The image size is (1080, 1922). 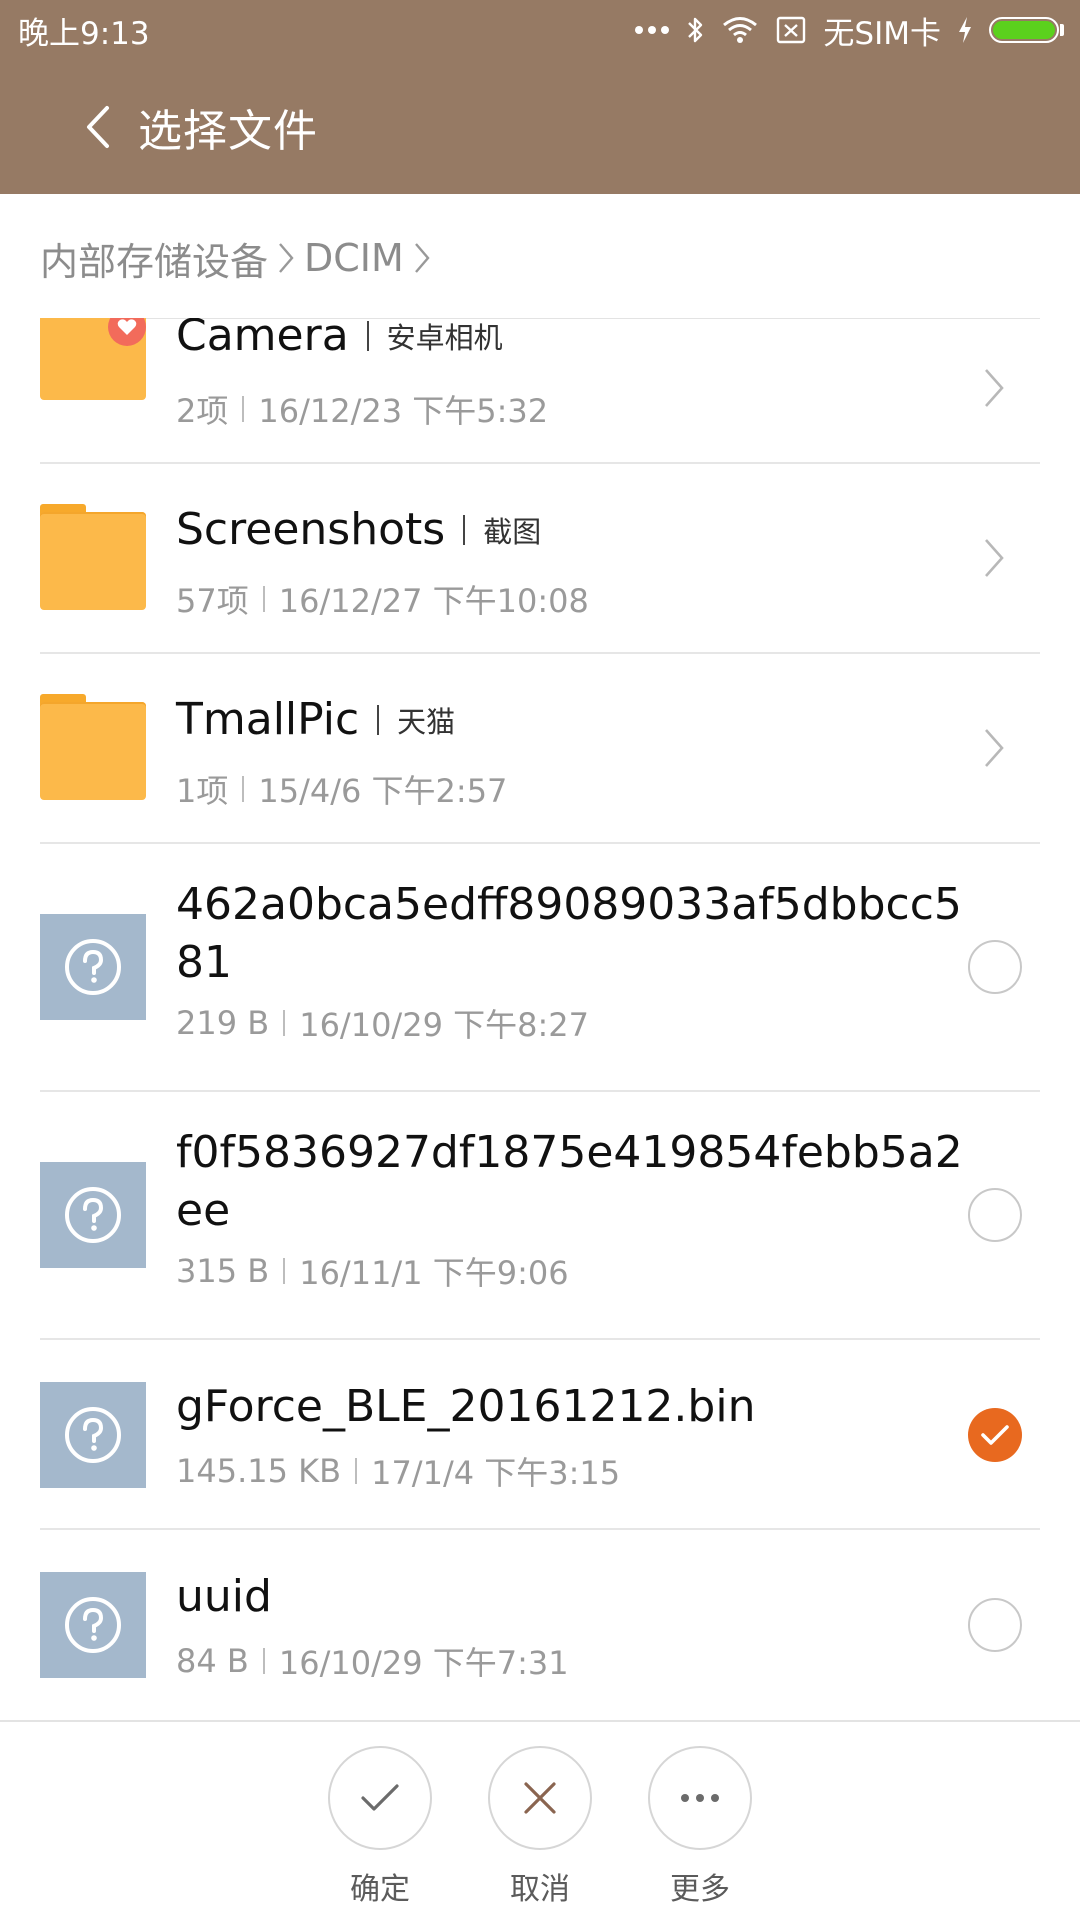 I want to click on file-name: 462a0bca5edff89089033af5dbbcc581, so click(x=569, y=933).